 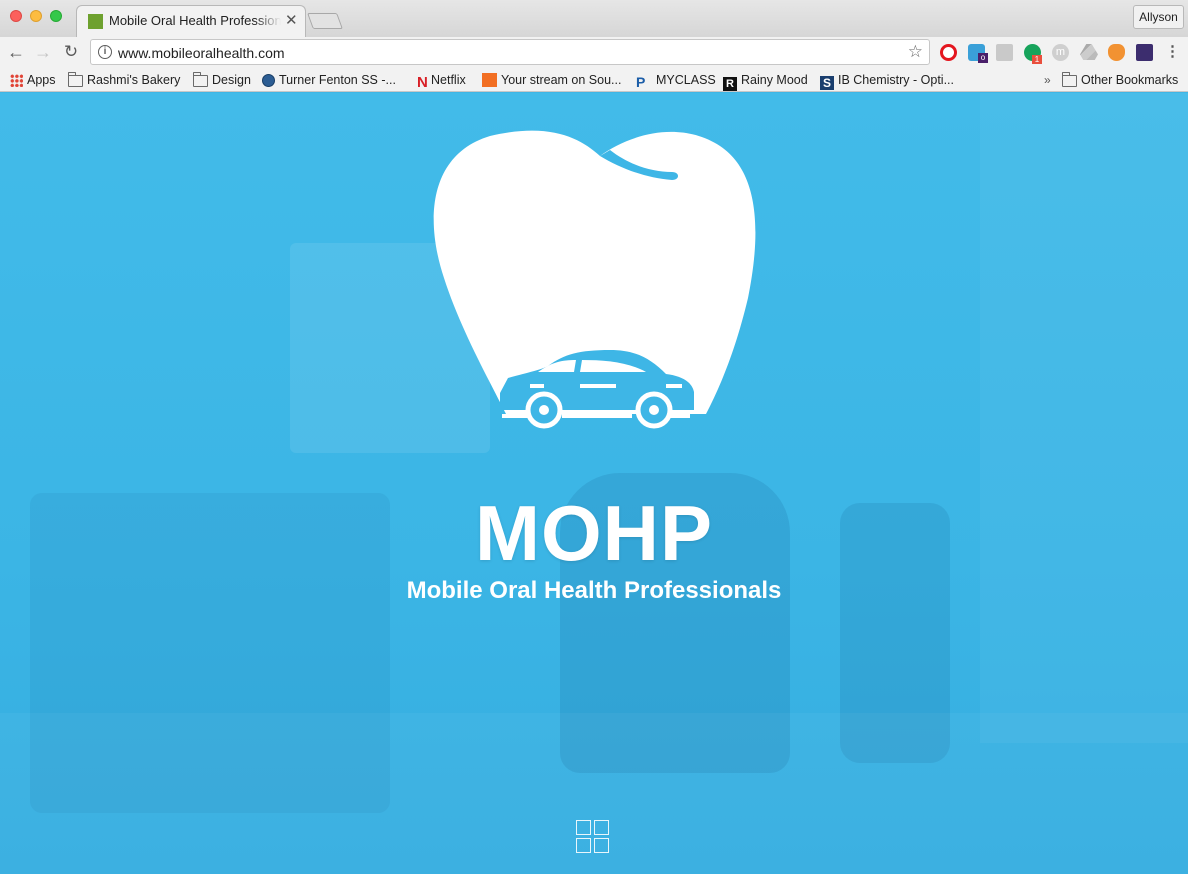 I want to click on grammarly-badge: 1, so click(x=1037, y=59).